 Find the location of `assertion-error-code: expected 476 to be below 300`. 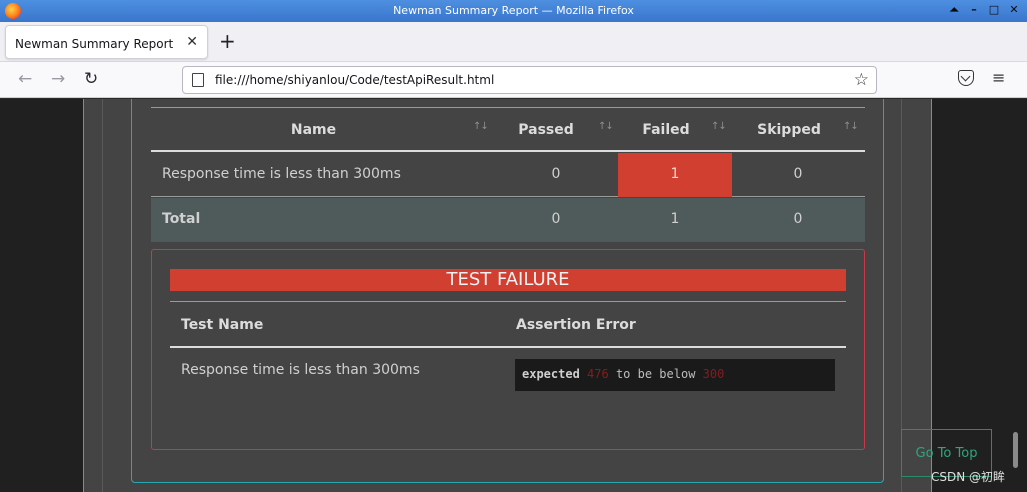

assertion-error-code: expected 476 to be below 300 is located at coordinates (675, 375).